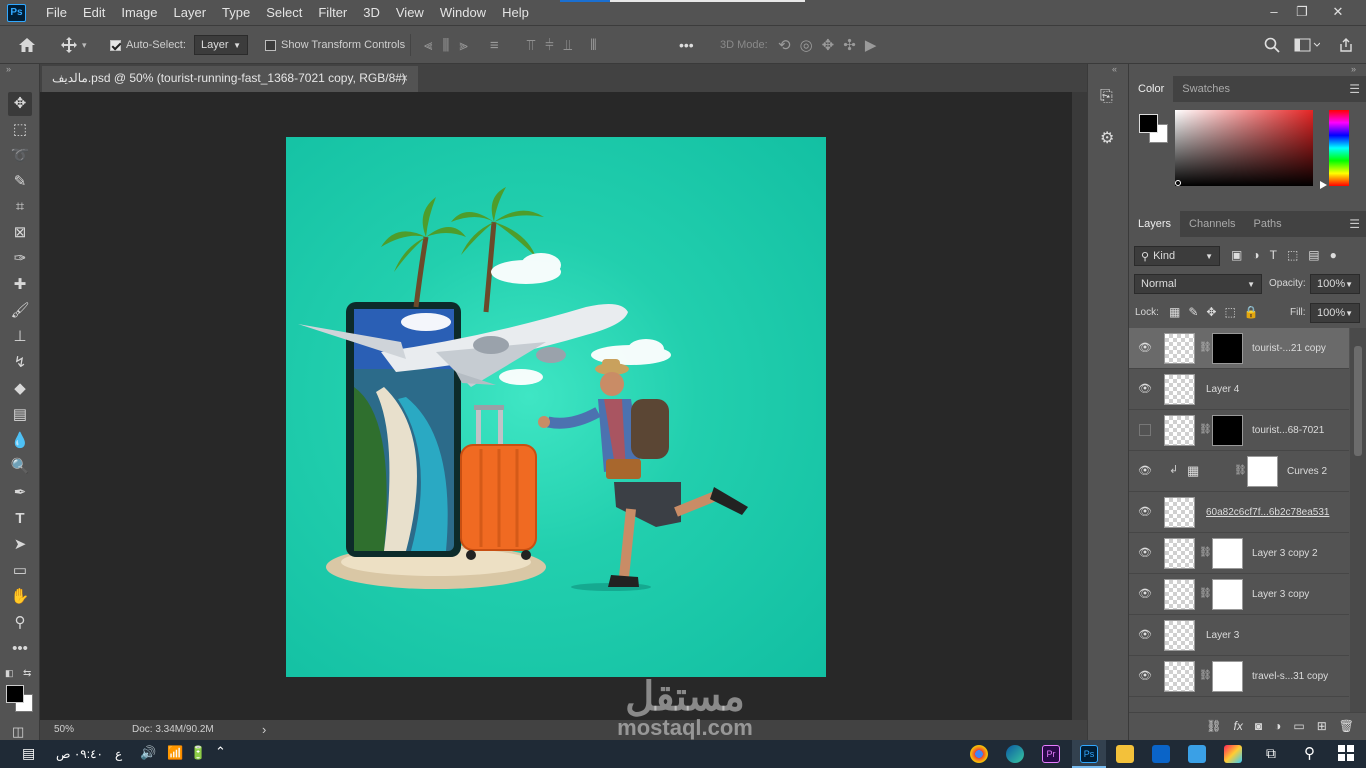  Describe the element at coordinates (1271, 753) in the screenshot. I see `task-view-icon: ⧉` at that location.